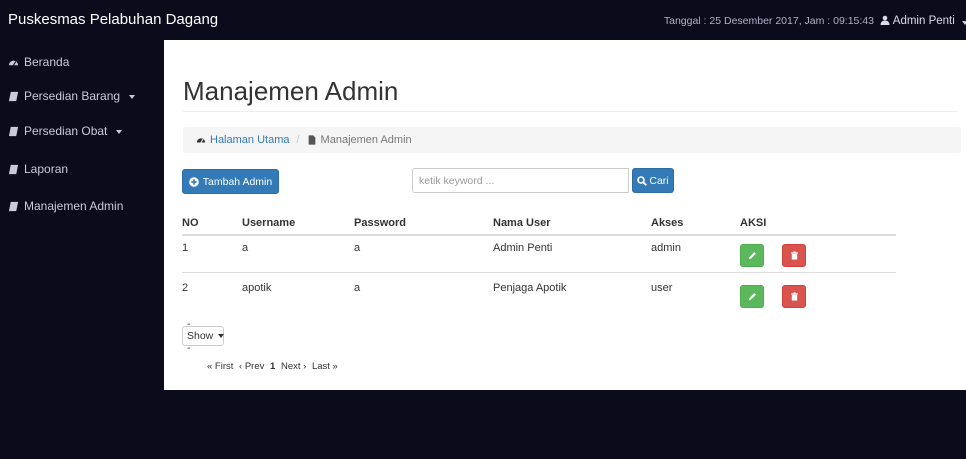  I want to click on page-title: Manajemen Admin, so click(291, 91).